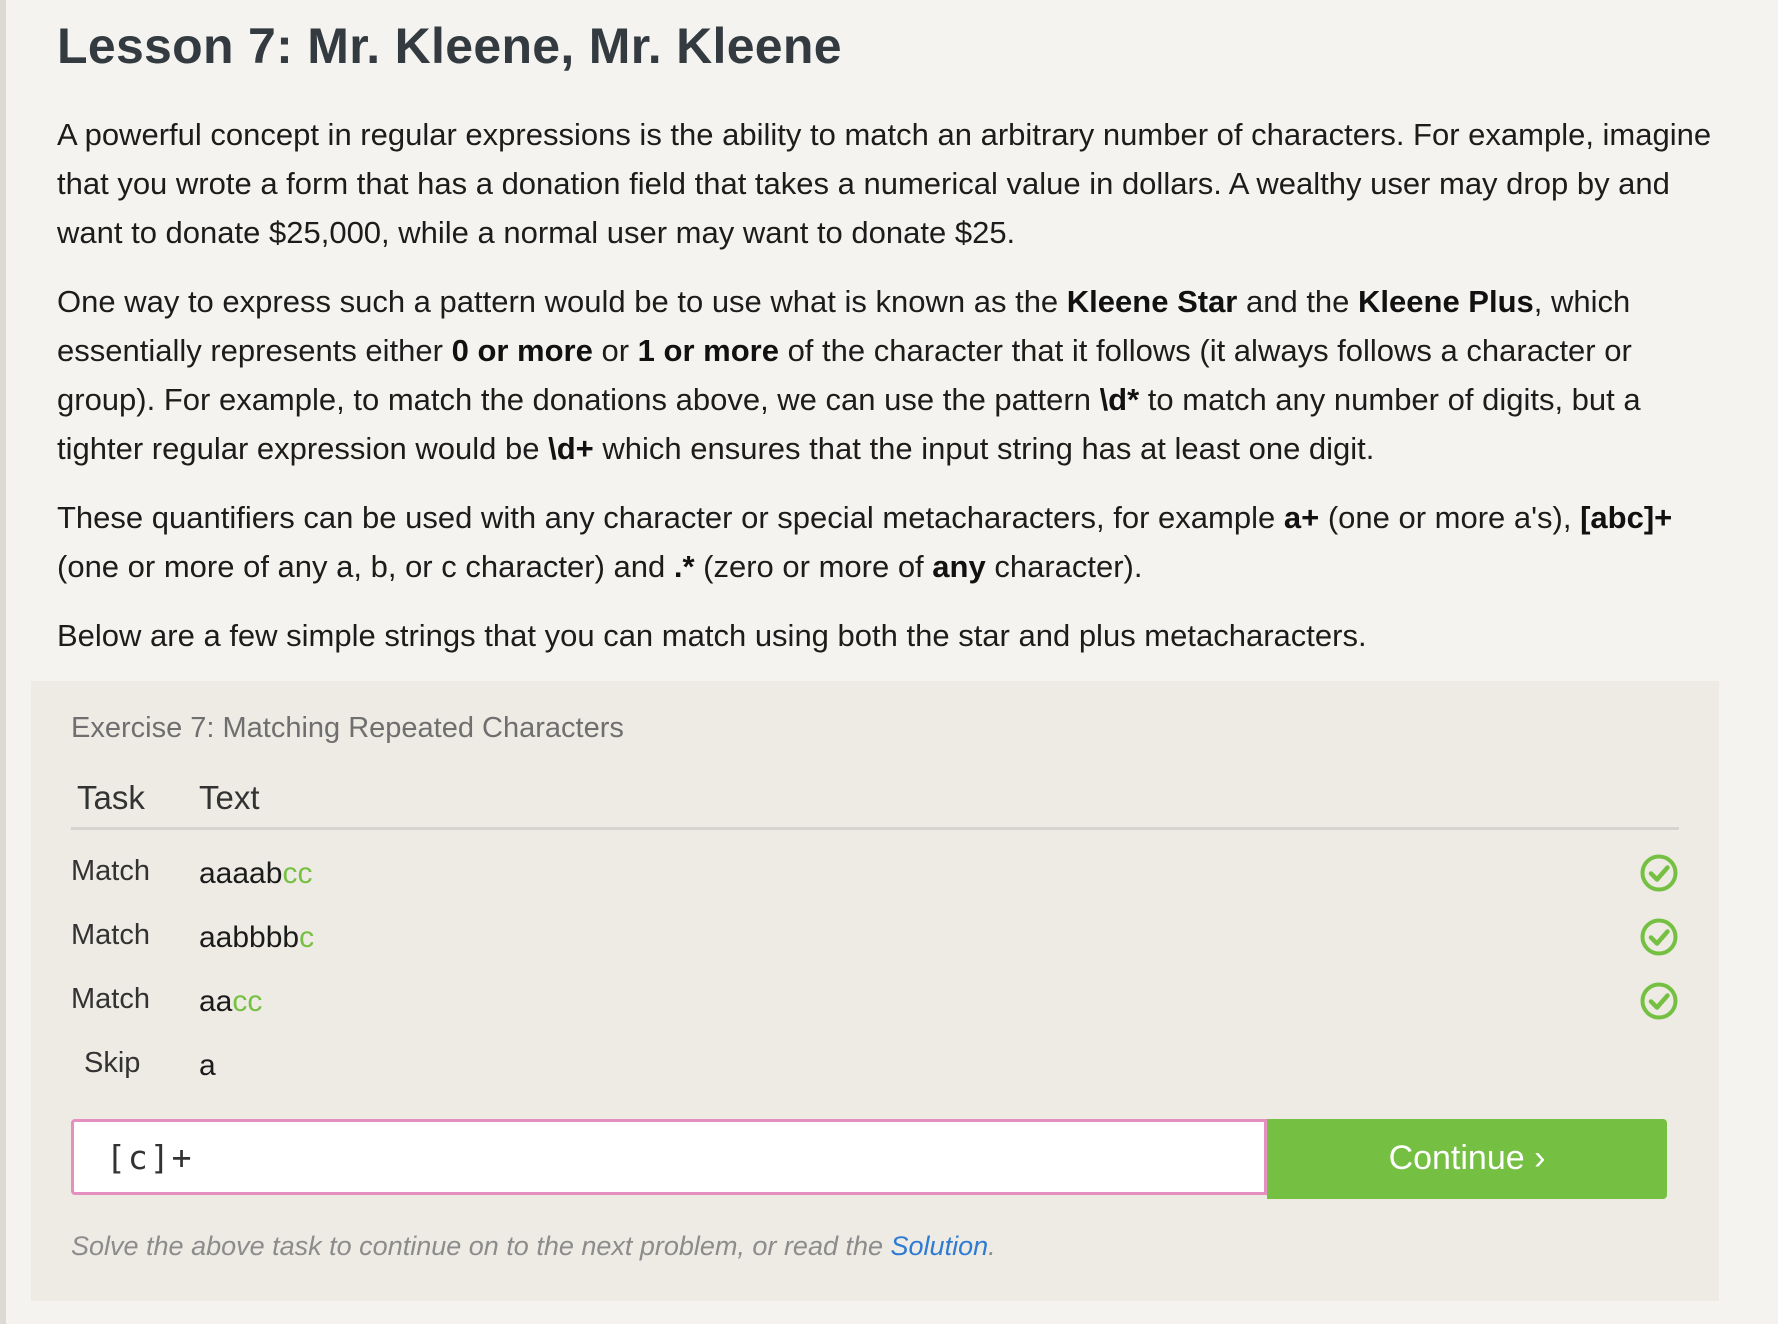  What do you see at coordinates (1446, 301) in the screenshot?
I see `term-kleene-plus: Kleene Plus` at bounding box center [1446, 301].